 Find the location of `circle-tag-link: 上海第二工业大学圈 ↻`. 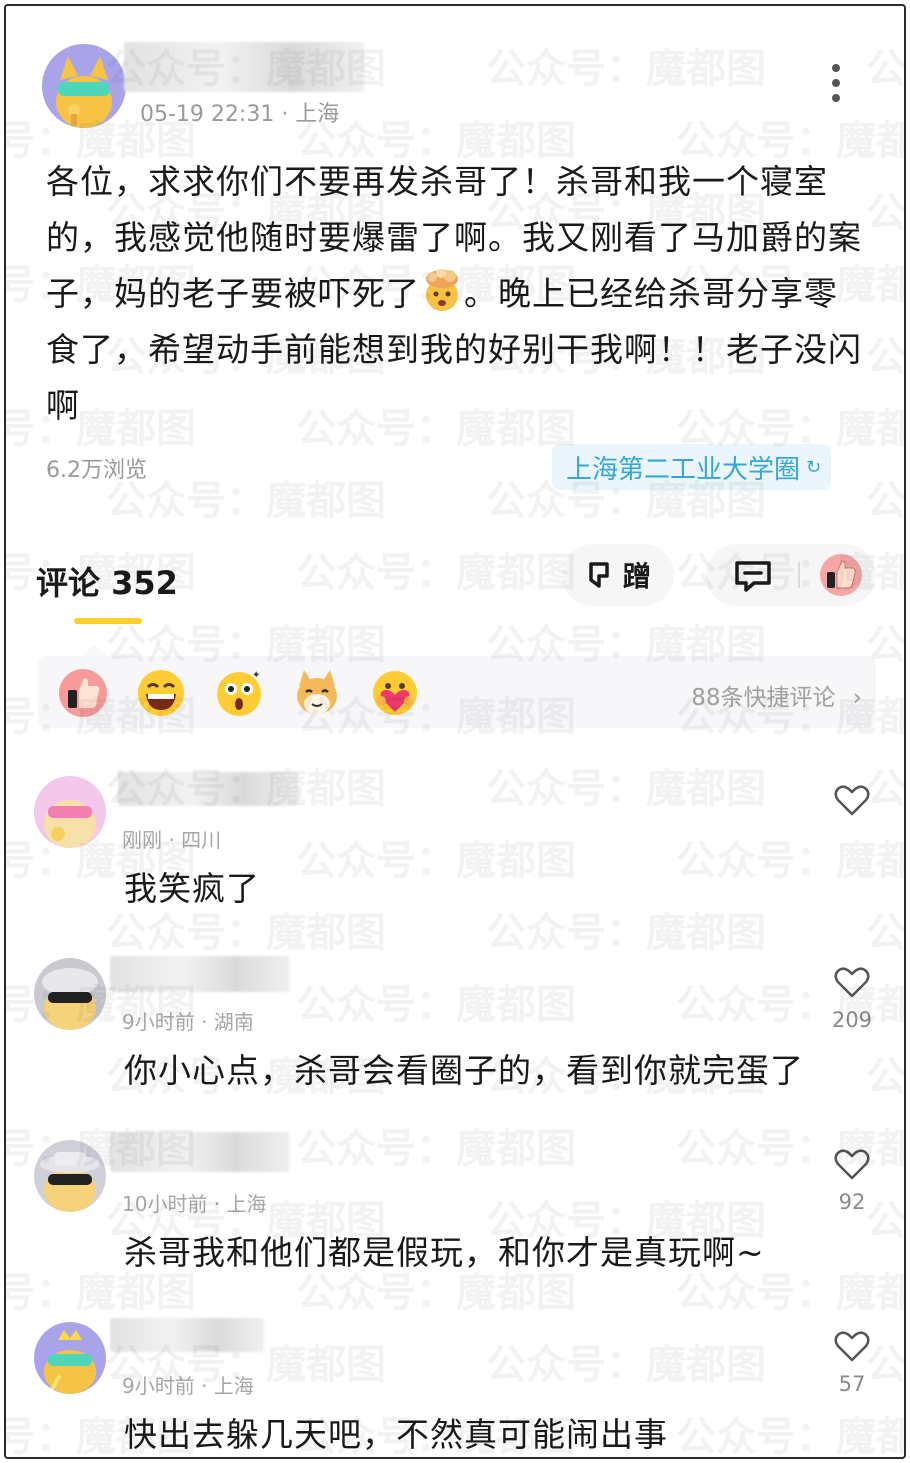

circle-tag-link: 上海第二工业大学圈 ↻ is located at coordinates (692, 467).